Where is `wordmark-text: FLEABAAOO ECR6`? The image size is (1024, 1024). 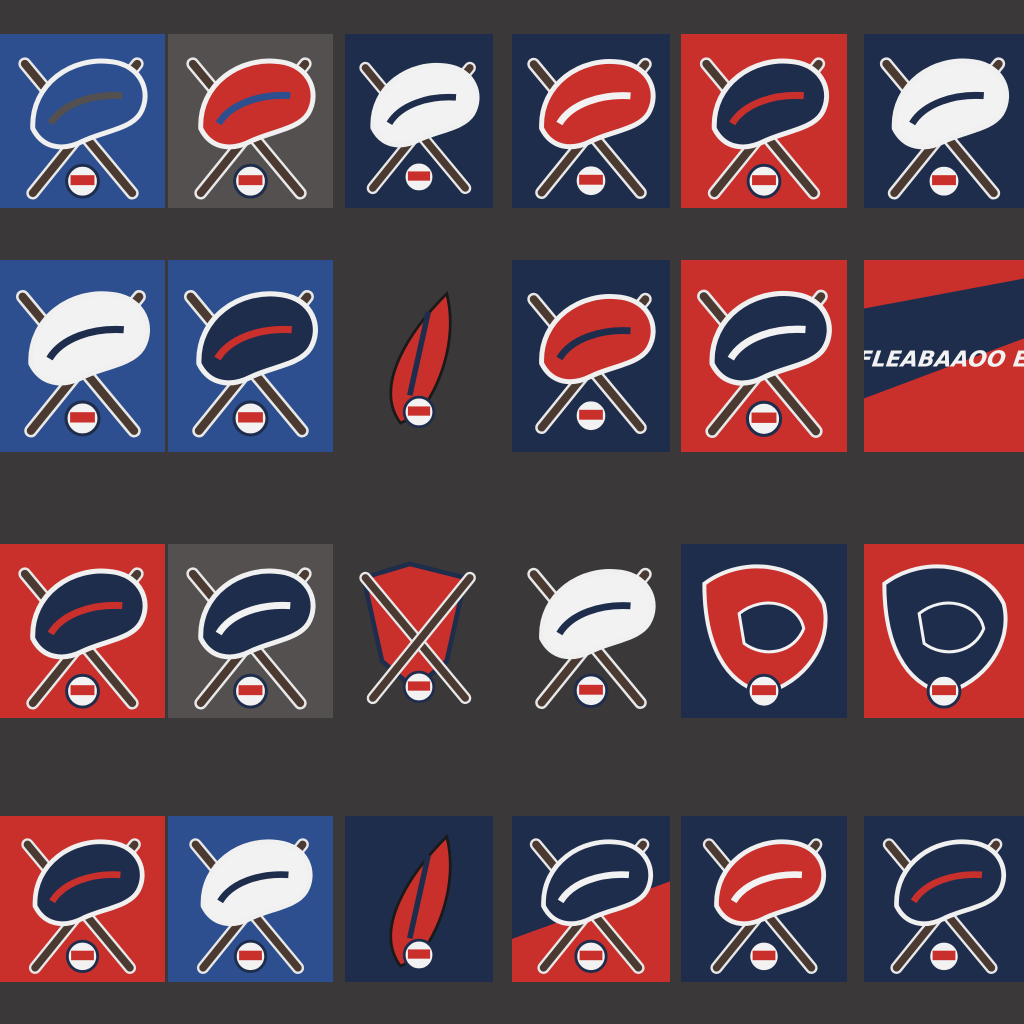
wordmark-text: FLEABAAOO ECR6 is located at coordinates (944, 360).